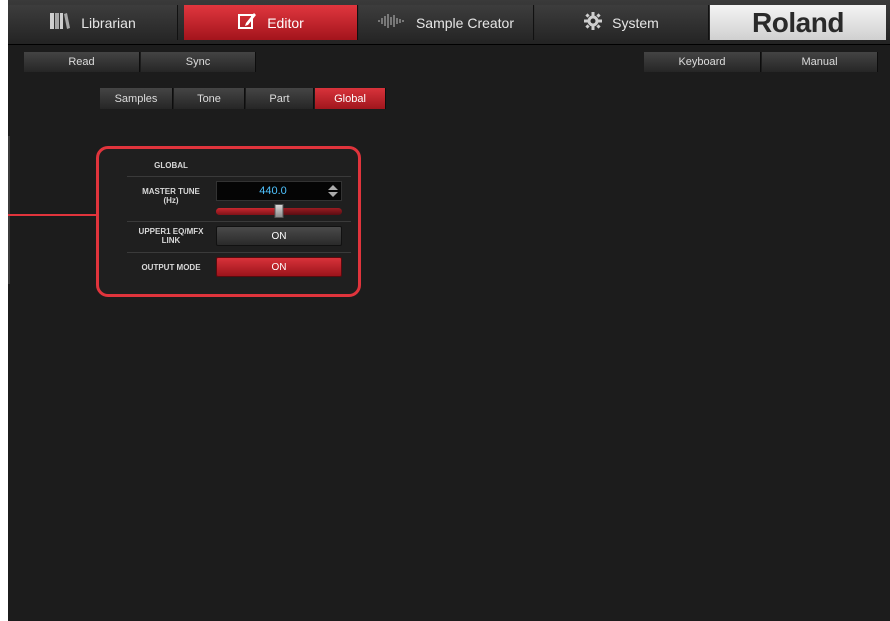 Image resolution: width=890 pixels, height=621 pixels. What do you see at coordinates (392, 22) in the screenshot?
I see `waveform-icon` at bounding box center [392, 22].